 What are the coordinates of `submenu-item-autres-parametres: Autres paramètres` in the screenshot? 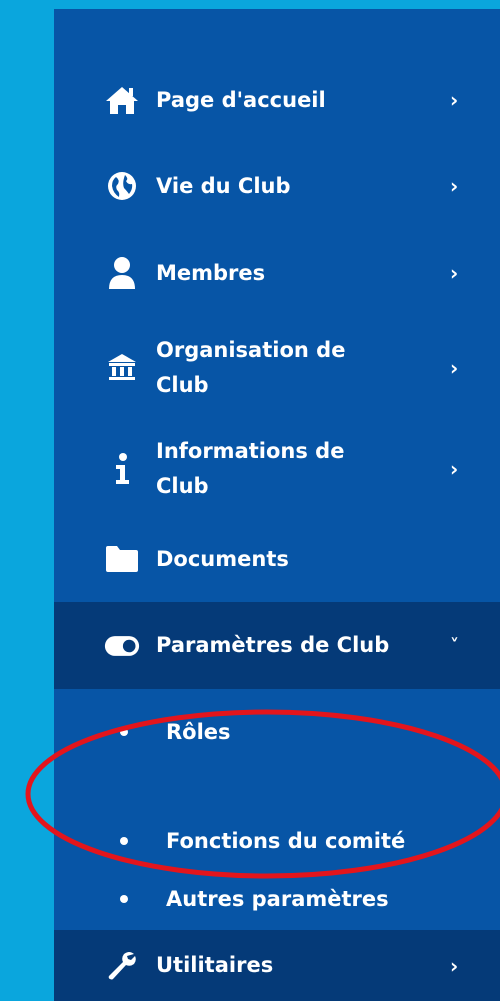 It's located at (277, 899).